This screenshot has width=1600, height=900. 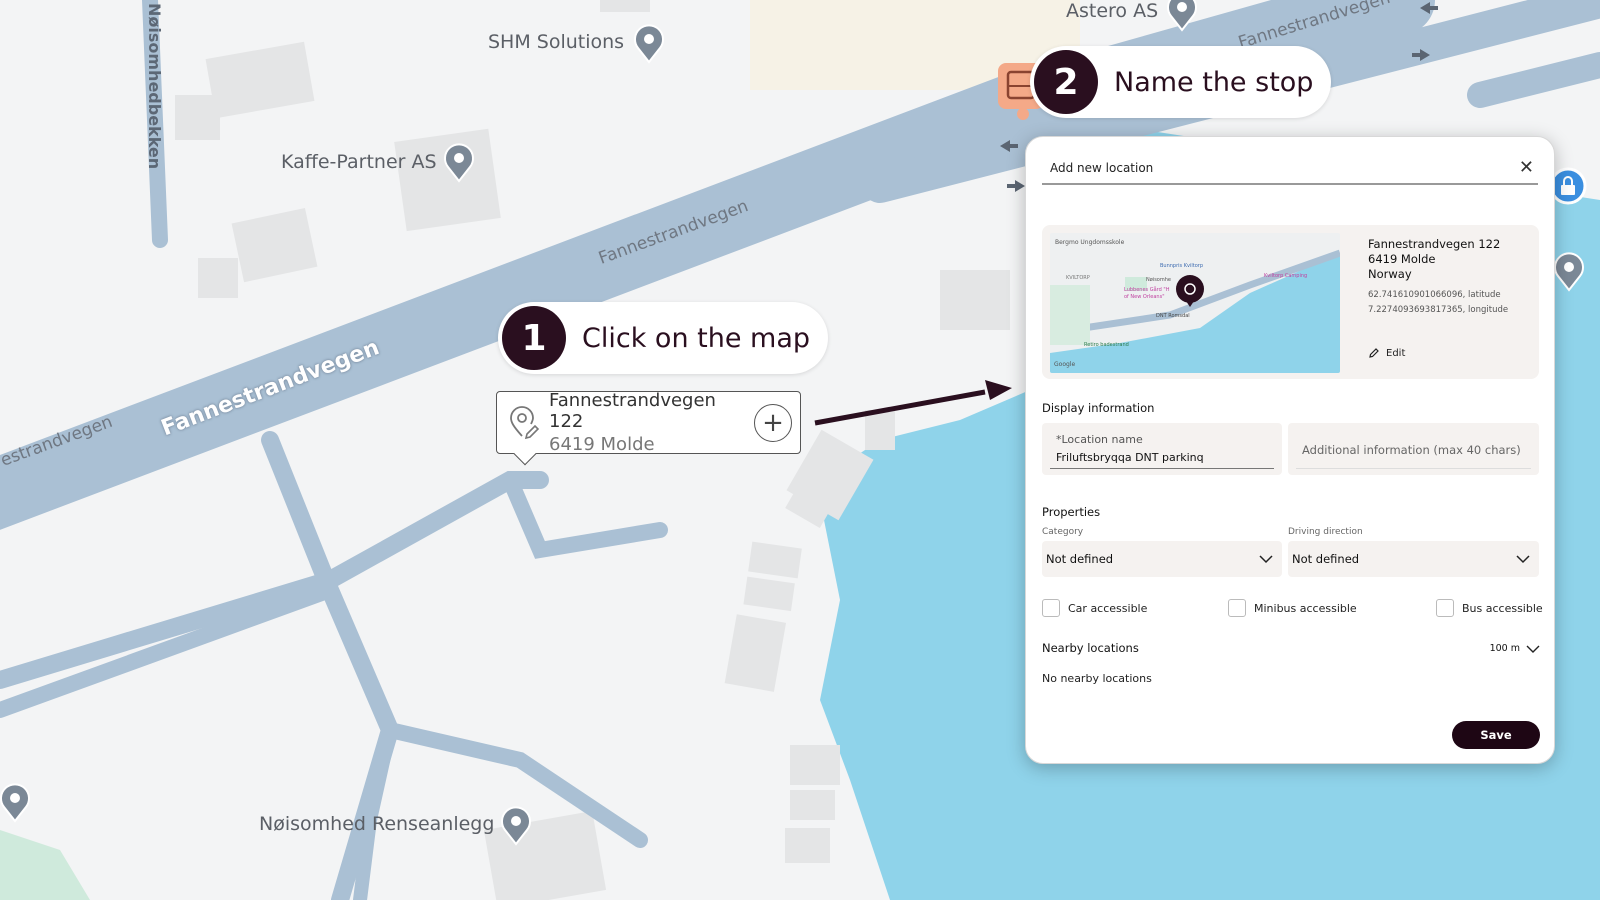 What do you see at coordinates (1526, 167) in the screenshot?
I see `close-icon: ✕` at bounding box center [1526, 167].